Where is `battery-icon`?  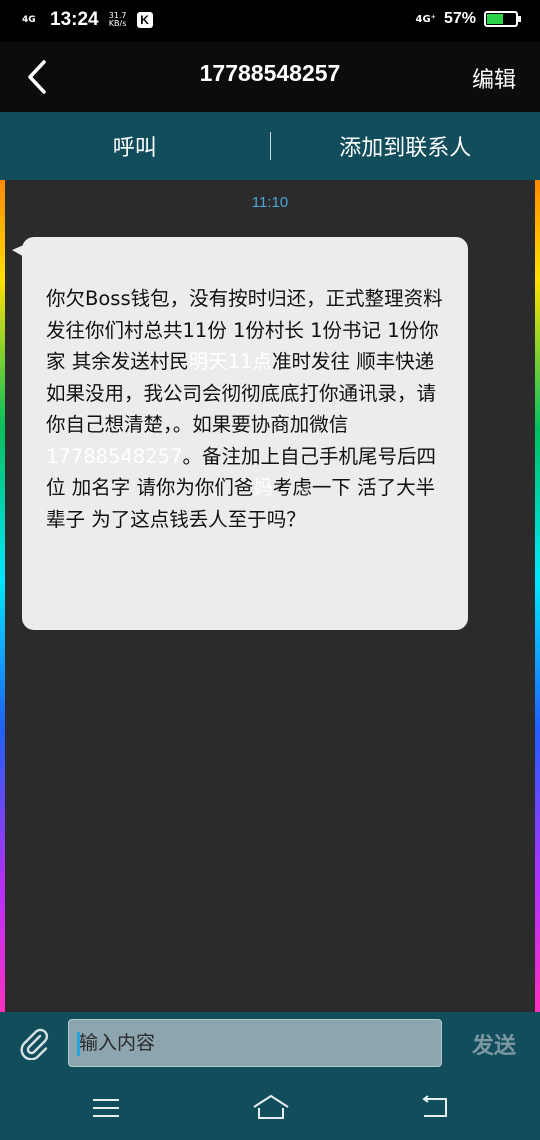 battery-icon is located at coordinates (502, 19).